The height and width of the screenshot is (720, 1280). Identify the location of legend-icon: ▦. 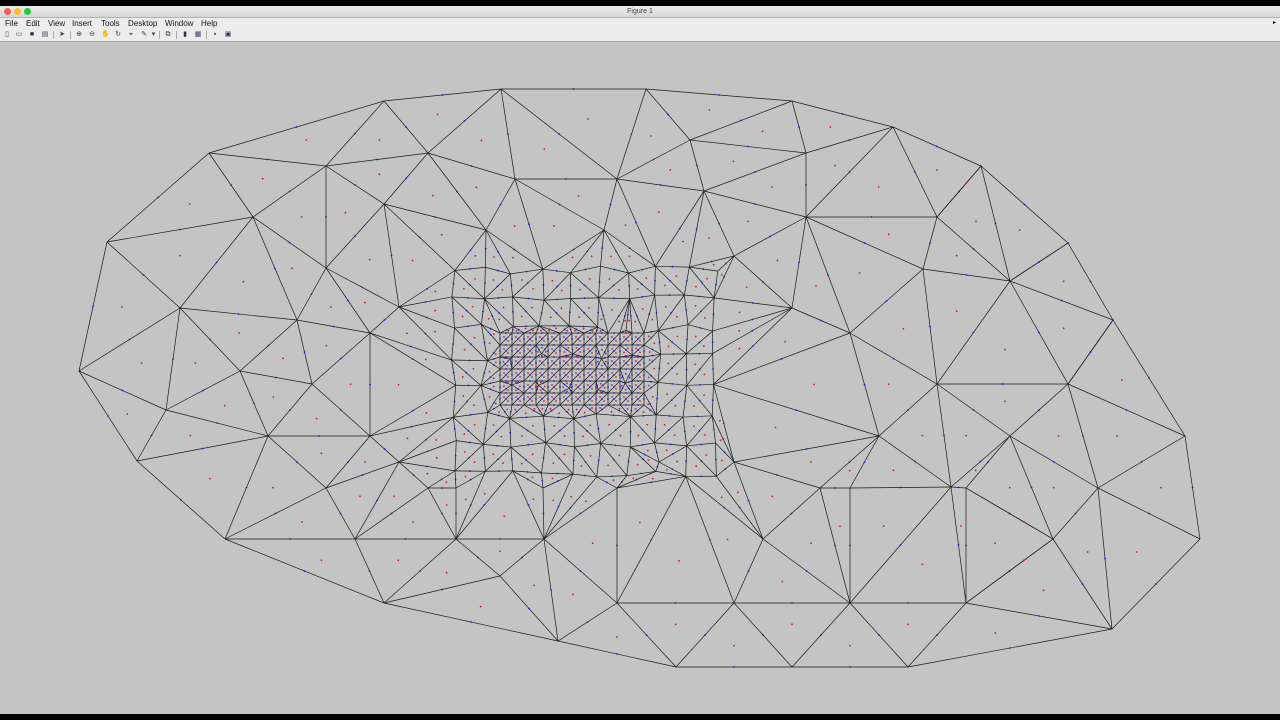
(198, 35).